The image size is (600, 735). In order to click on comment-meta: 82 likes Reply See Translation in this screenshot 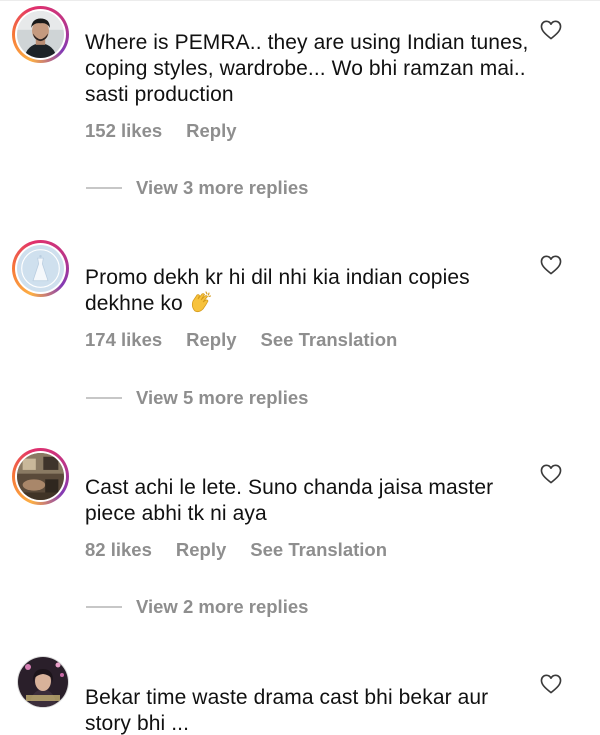, I will do `click(248, 550)`.